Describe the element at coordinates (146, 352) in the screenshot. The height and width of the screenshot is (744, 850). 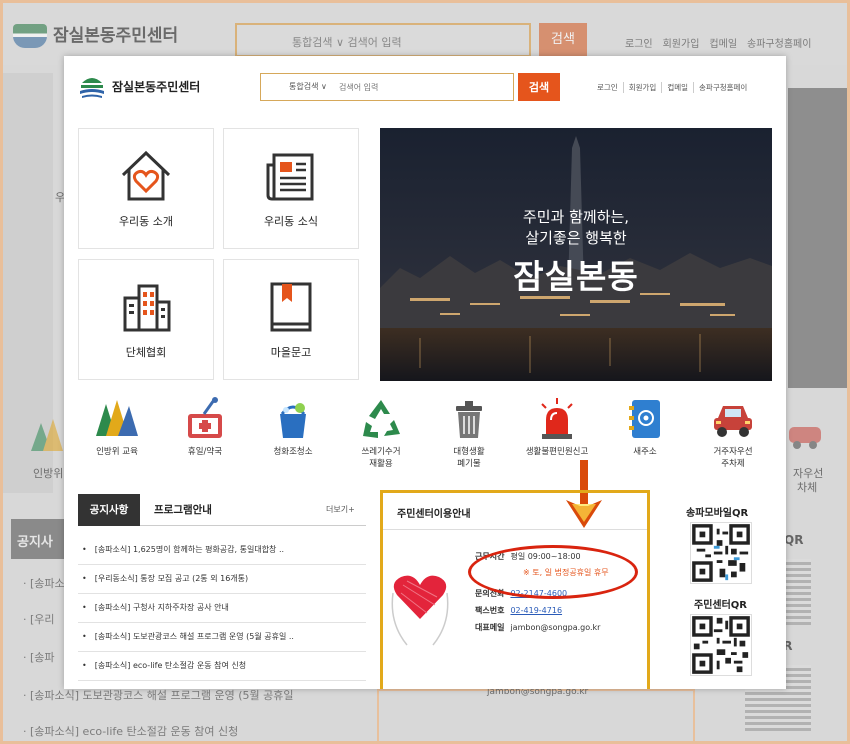
I see `tile-label: 단체협회` at that location.